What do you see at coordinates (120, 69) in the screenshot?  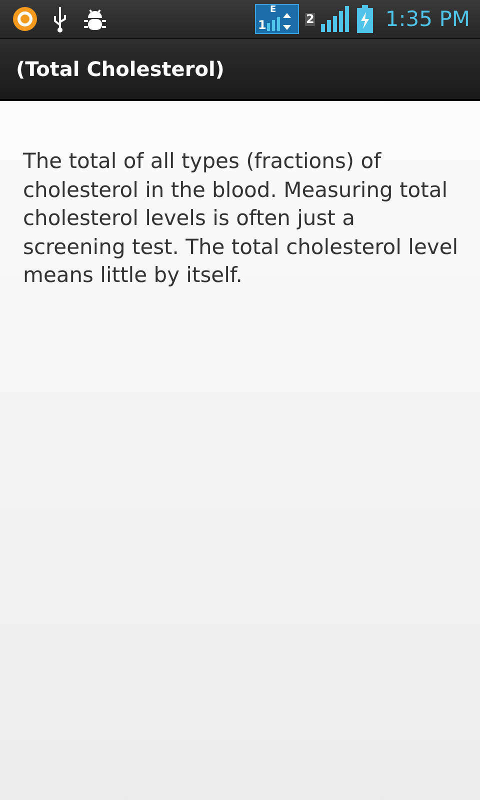 I see `screen-title: (Total Cholesterol)` at bounding box center [120, 69].